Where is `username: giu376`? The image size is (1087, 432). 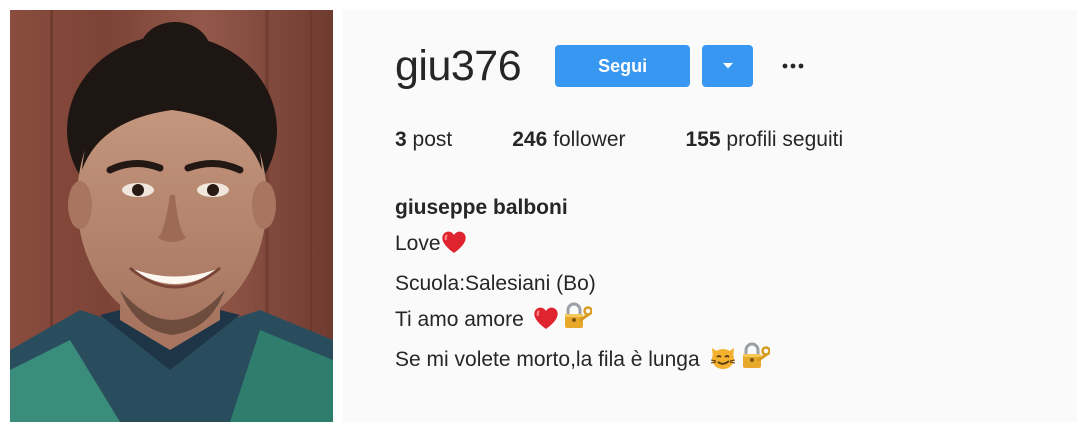
username: giu376 is located at coordinates (458, 66).